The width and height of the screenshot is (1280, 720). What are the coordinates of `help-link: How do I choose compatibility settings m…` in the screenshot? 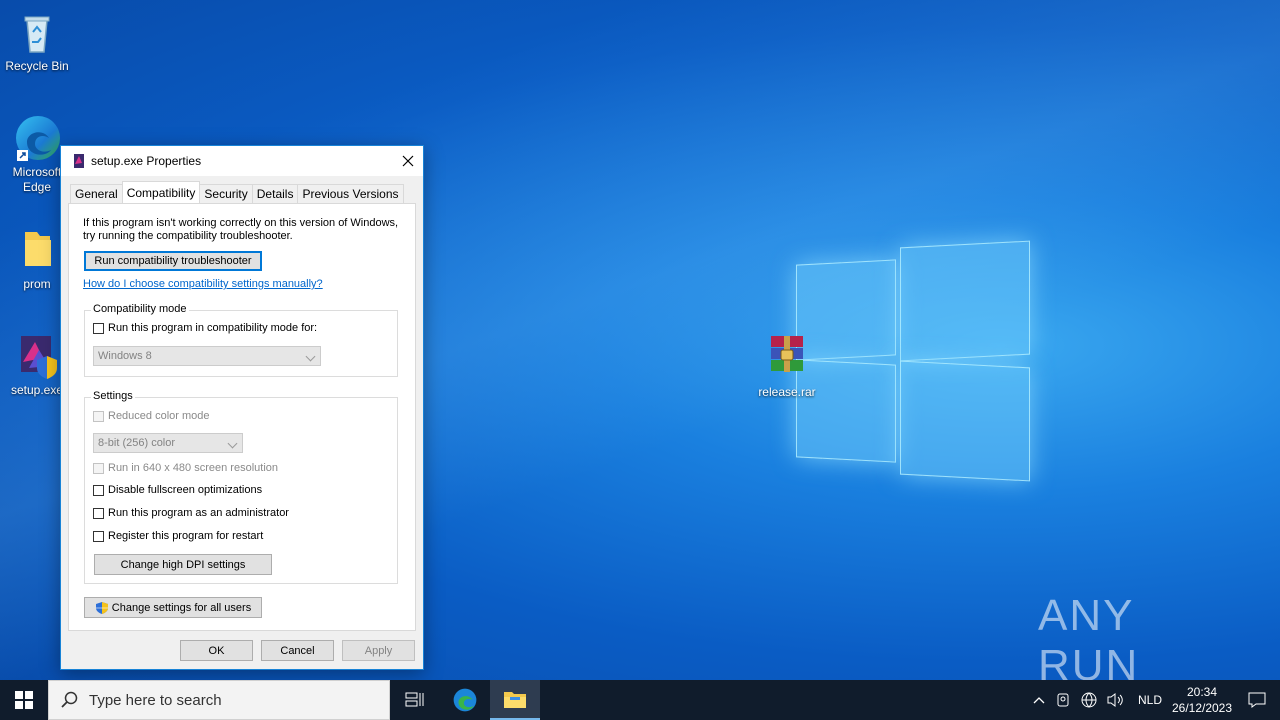 It's located at (203, 284).